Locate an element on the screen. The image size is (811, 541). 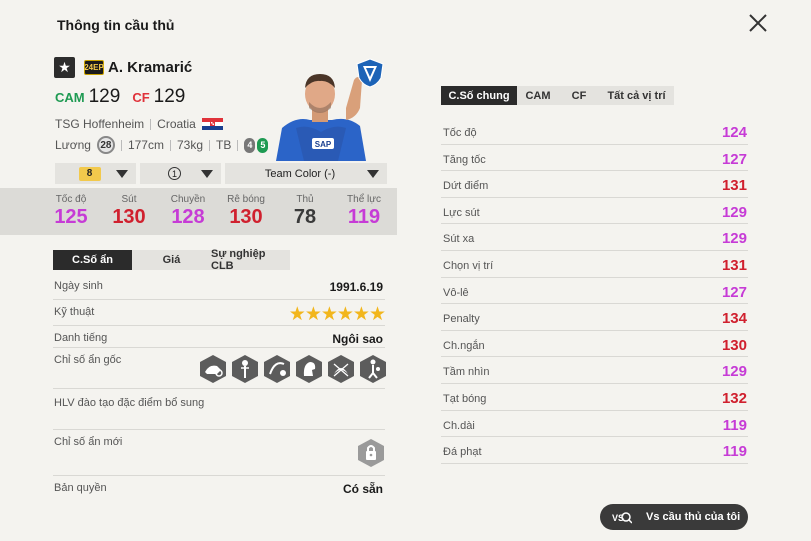
rights-label: Bản quyền is located at coordinates (80, 488).